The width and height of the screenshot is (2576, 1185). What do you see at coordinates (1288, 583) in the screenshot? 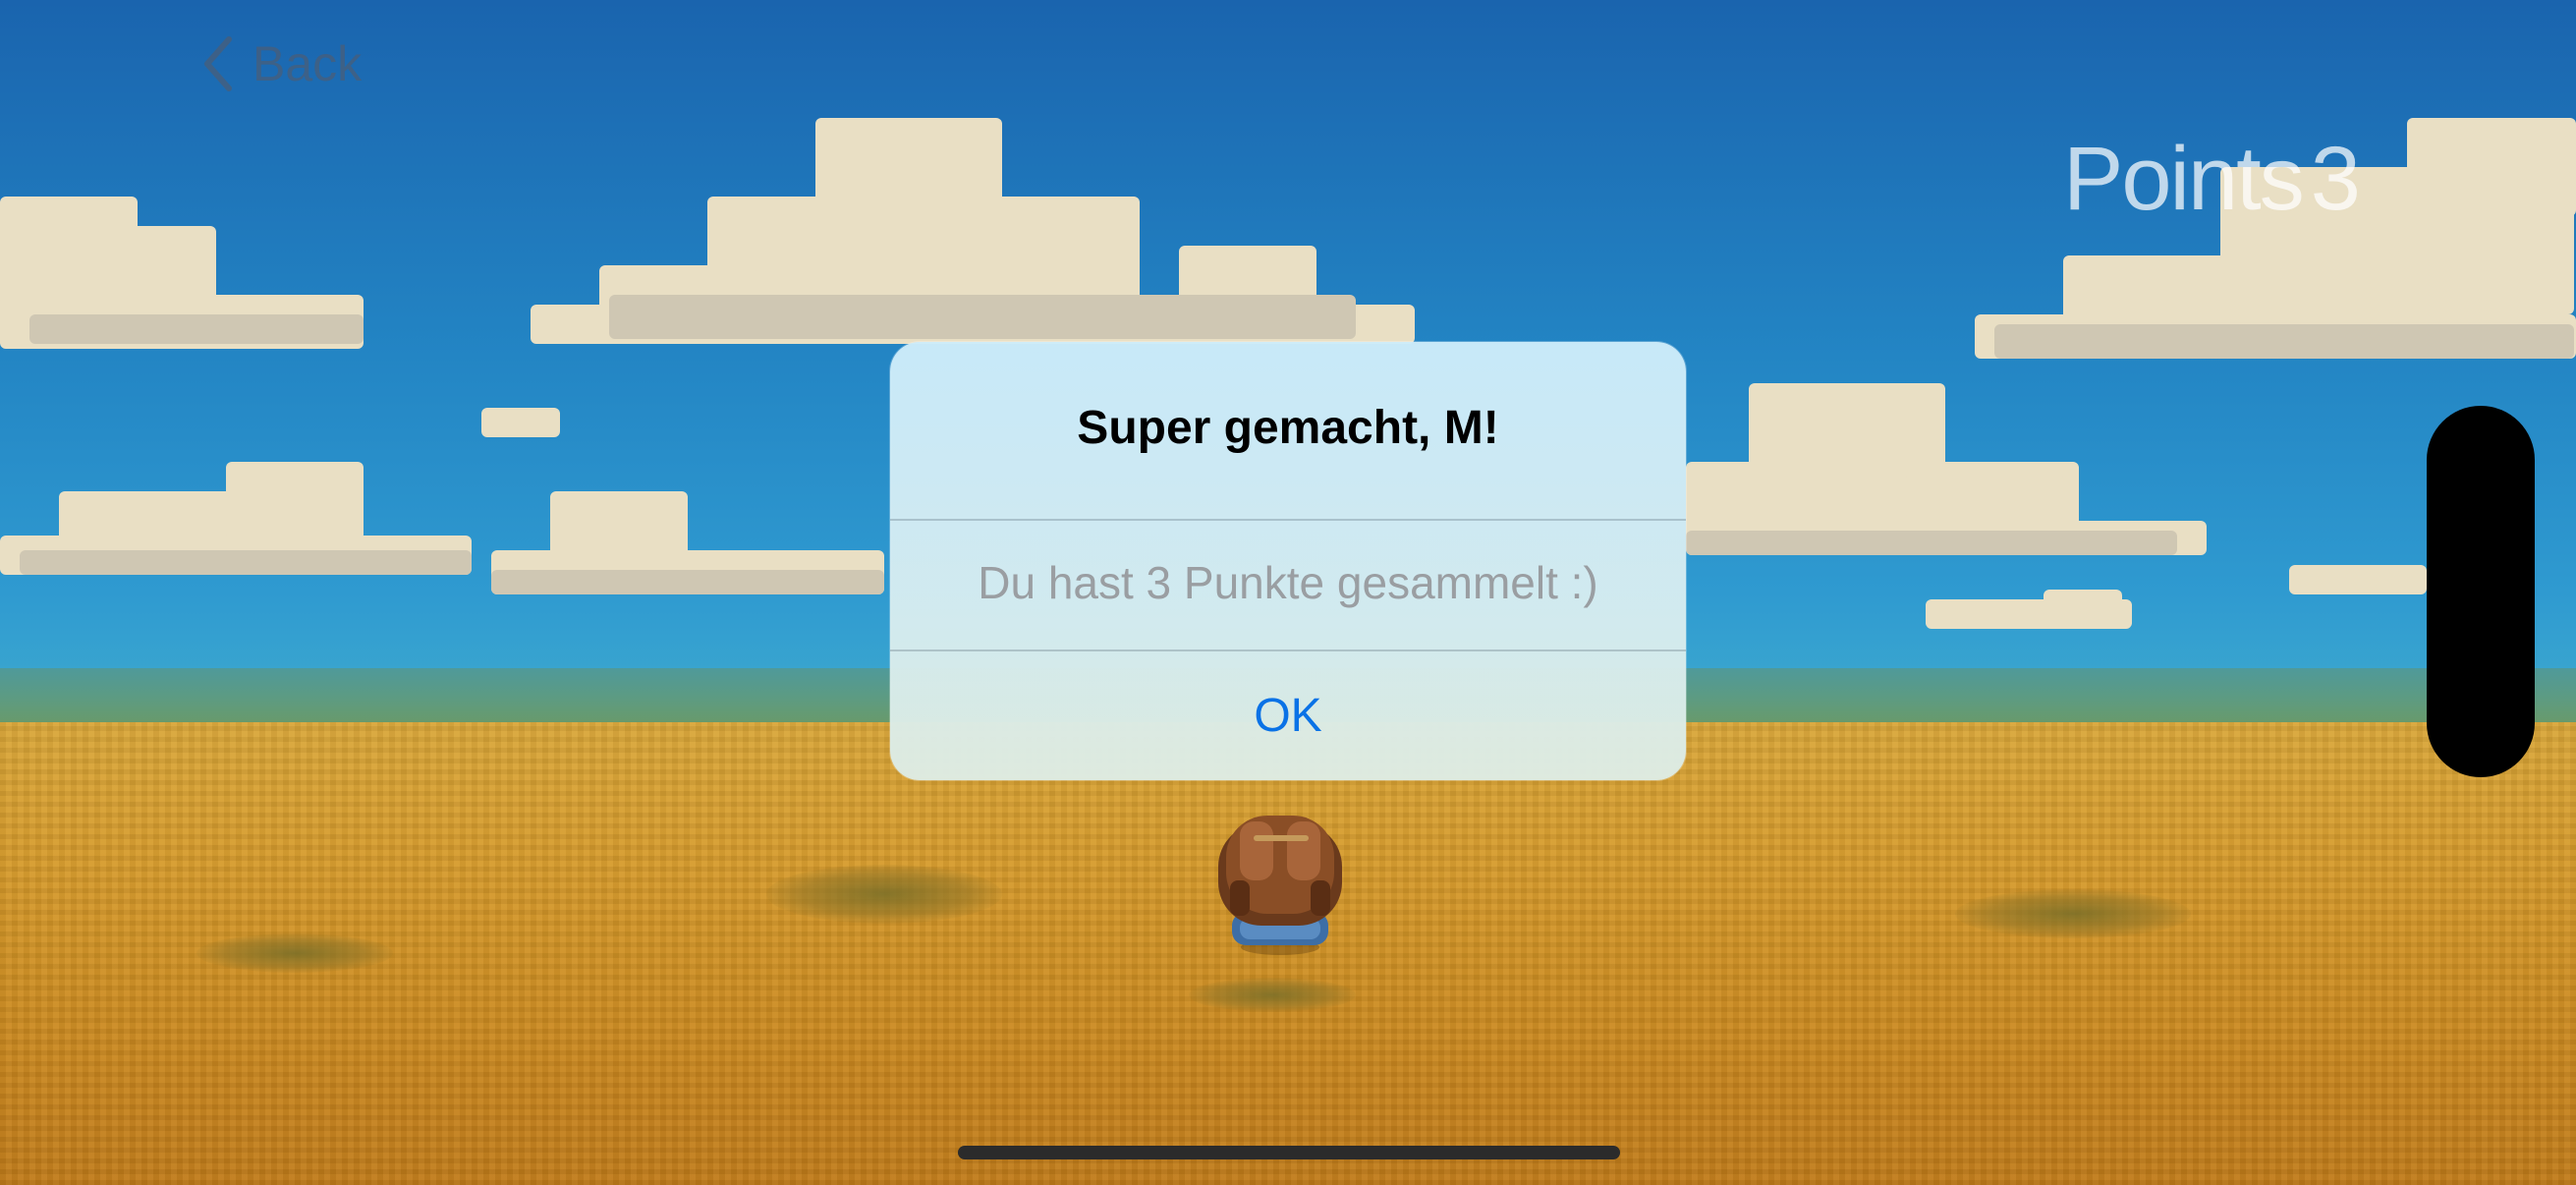
I see `alert-message: Du hast 3 Punkte gesammelt :)` at bounding box center [1288, 583].